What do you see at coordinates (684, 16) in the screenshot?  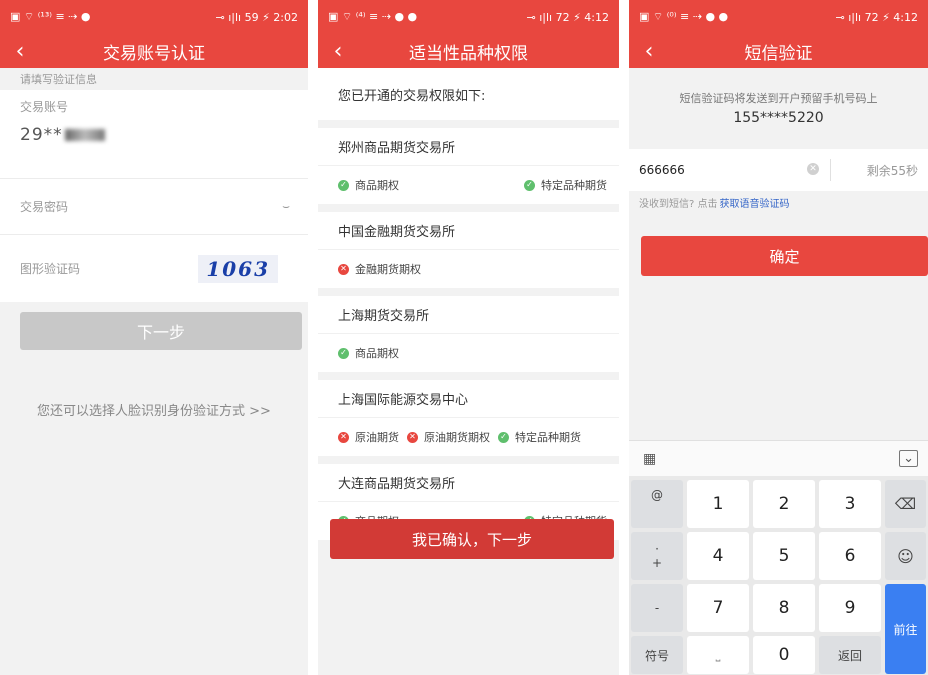 I see `status-left: ▣ ⌔ ⁽⁰⁾ ≡ ⇢ ● ●` at bounding box center [684, 16].